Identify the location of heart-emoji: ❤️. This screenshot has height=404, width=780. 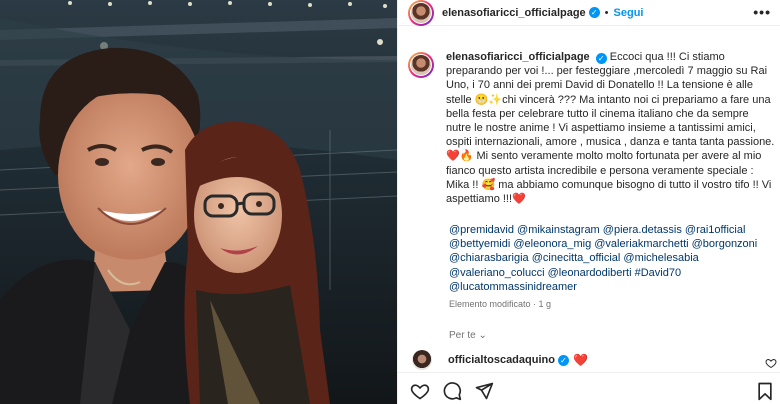
(453, 156).